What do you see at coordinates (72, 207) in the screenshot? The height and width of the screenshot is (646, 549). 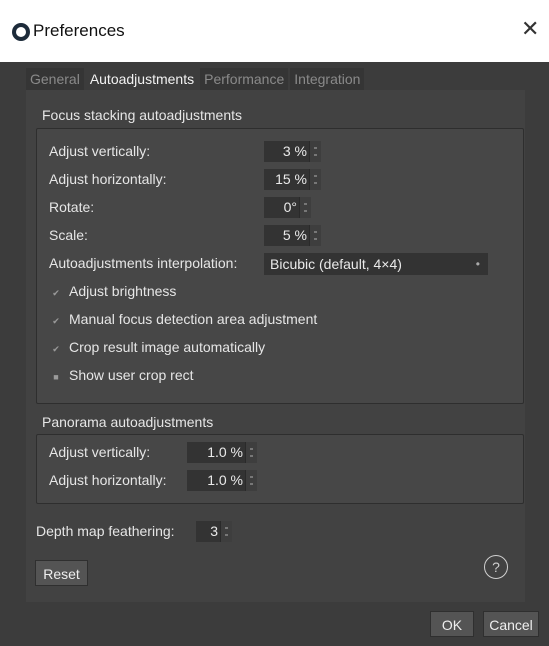 I see `rotate-label: Rotate:` at bounding box center [72, 207].